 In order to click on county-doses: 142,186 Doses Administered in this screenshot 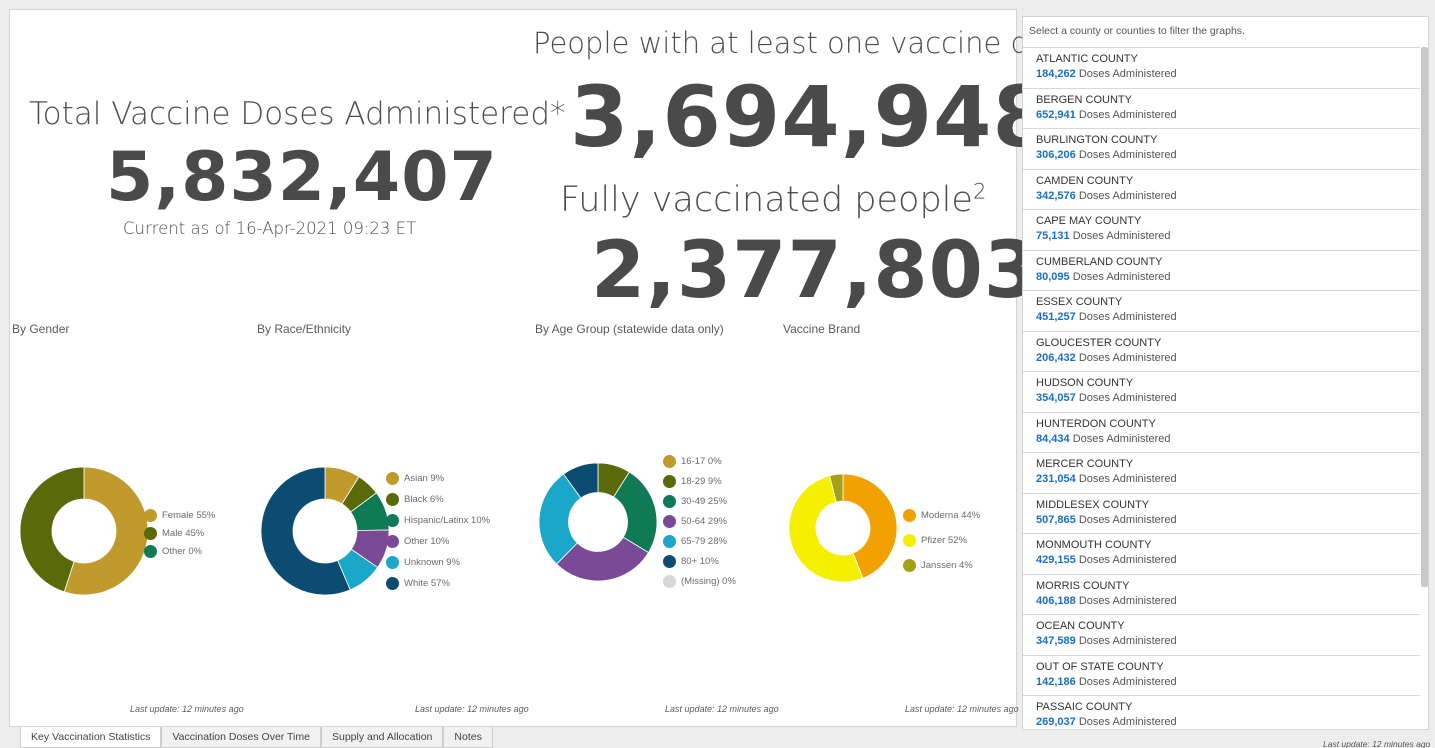, I will do `click(1228, 682)`.